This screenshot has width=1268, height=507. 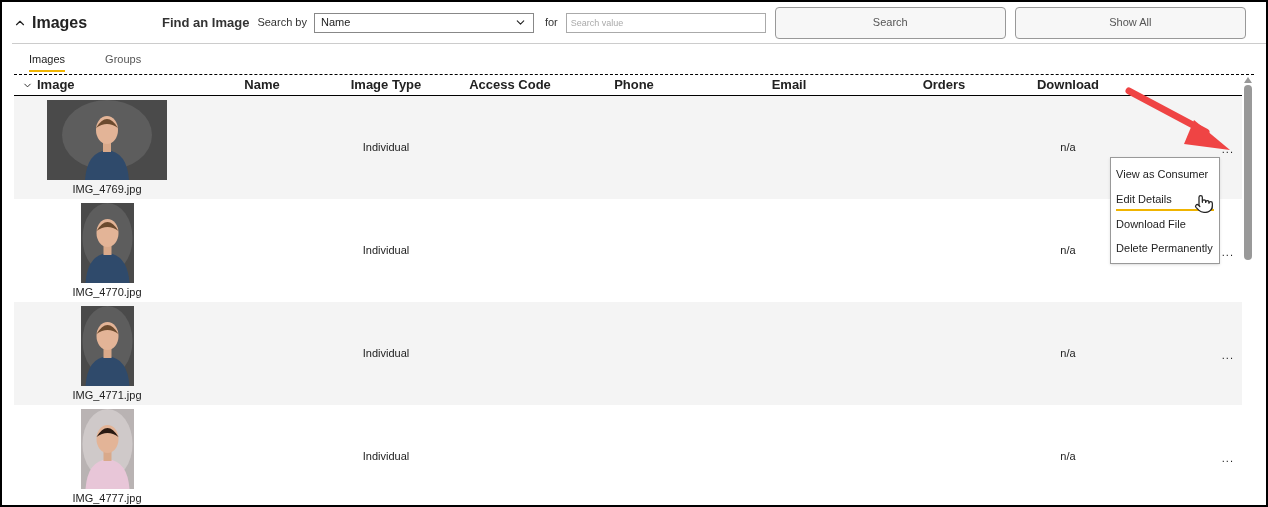 What do you see at coordinates (944, 85) in the screenshot?
I see `column-header: Orders` at bounding box center [944, 85].